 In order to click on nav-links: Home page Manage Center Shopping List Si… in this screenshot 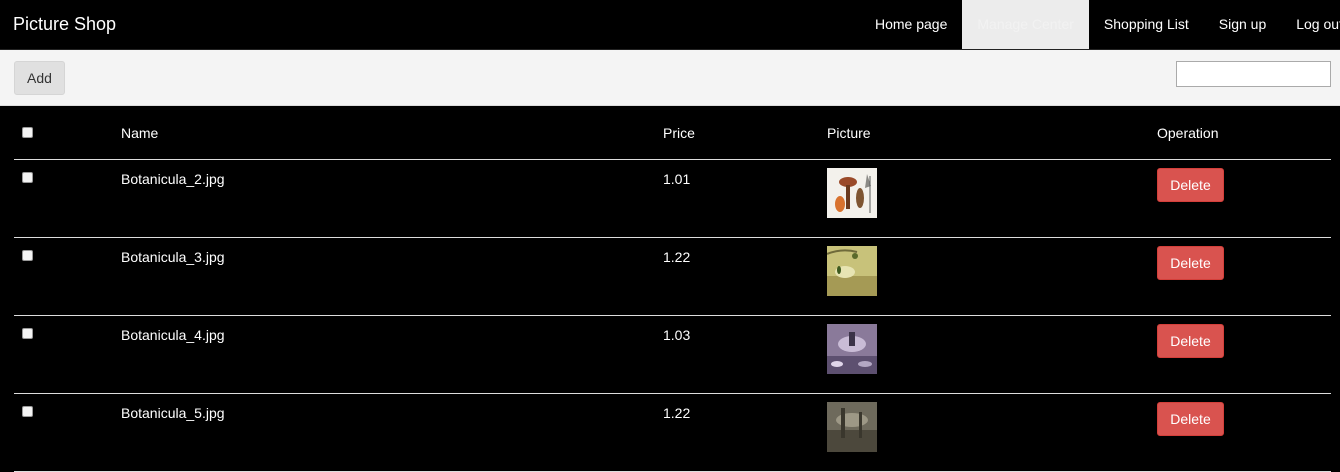, I will do `click(1100, 24)`.